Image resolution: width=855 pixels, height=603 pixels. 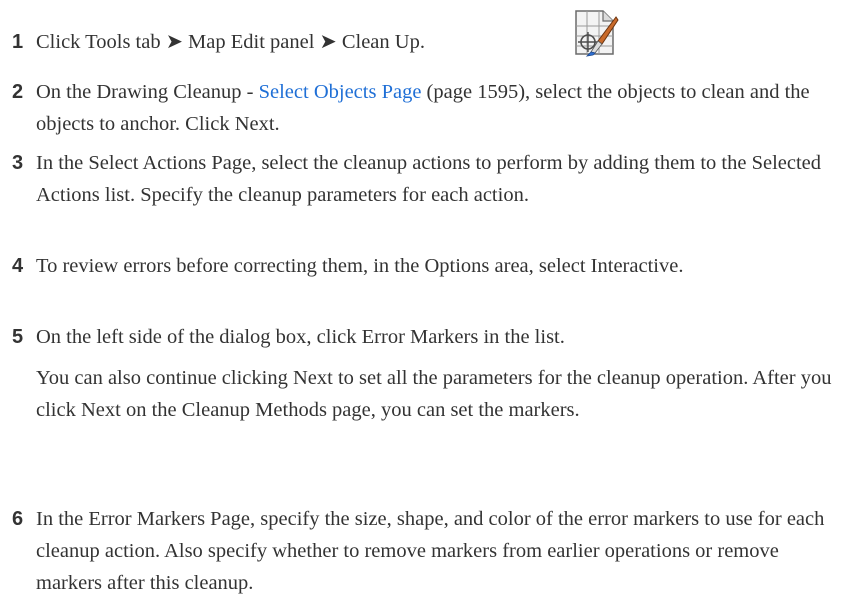 What do you see at coordinates (147, 92) in the screenshot?
I see `step-text-before: On the Drawing Cleanup -` at bounding box center [147, 92].